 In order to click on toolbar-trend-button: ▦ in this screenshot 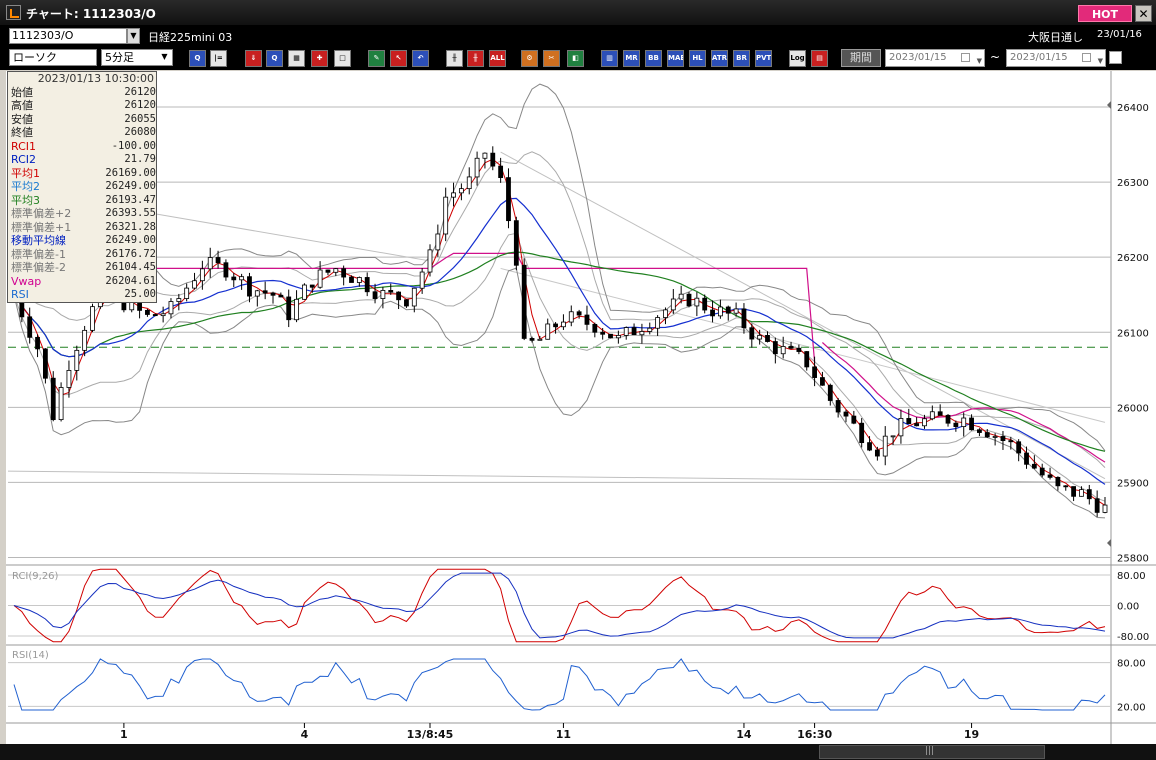, I will do `click(296, 58)`.